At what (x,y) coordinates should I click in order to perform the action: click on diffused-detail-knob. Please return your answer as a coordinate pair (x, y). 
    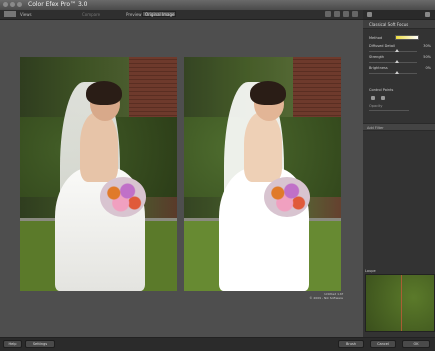
    Looking at the image, I should click on (397, 50).